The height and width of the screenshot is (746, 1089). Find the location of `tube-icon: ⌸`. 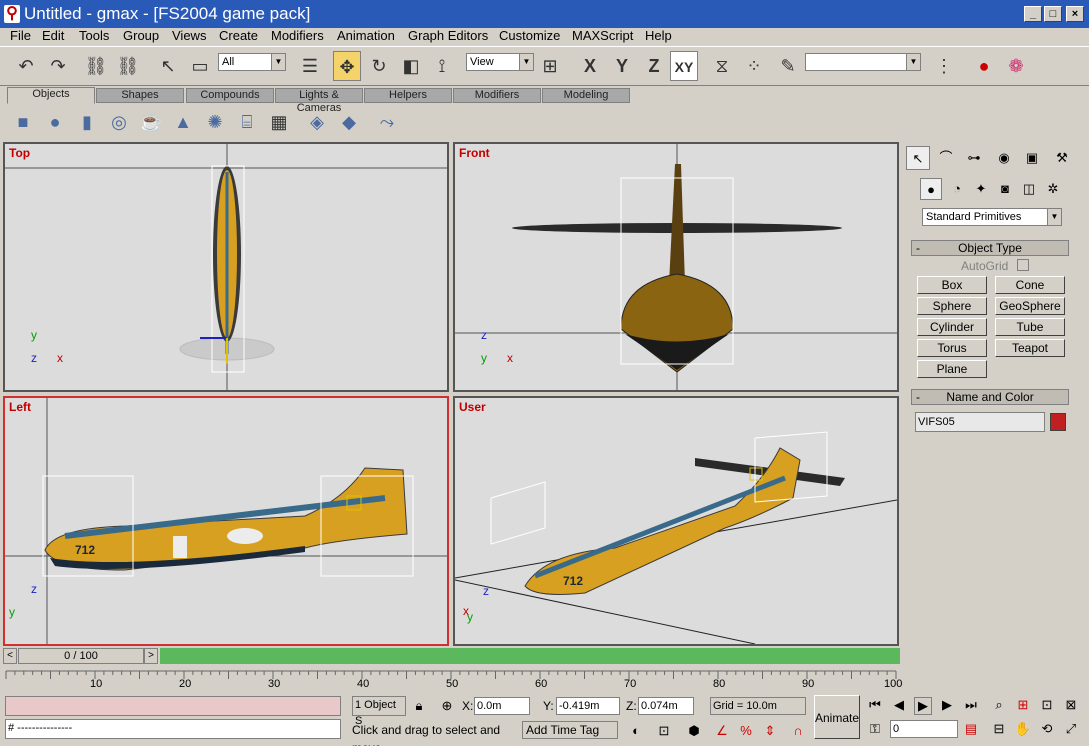

tube-icon: ⌸ is located at coordinates (247, 122).